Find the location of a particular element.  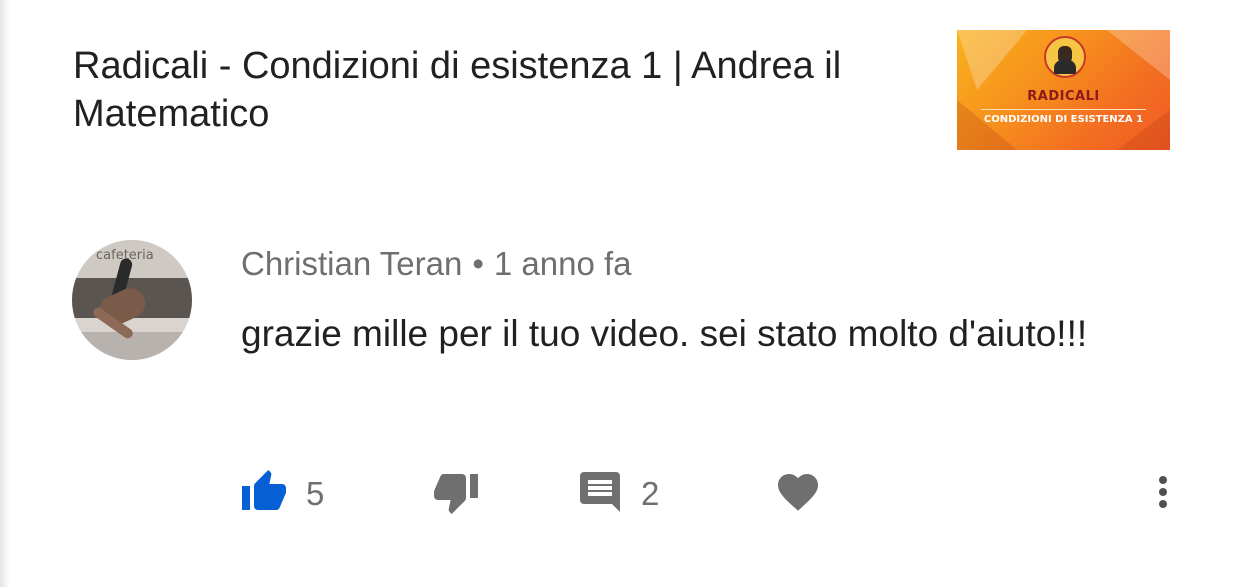

thumbnail-title: RADICALI is located at coordinates (1063, 96).